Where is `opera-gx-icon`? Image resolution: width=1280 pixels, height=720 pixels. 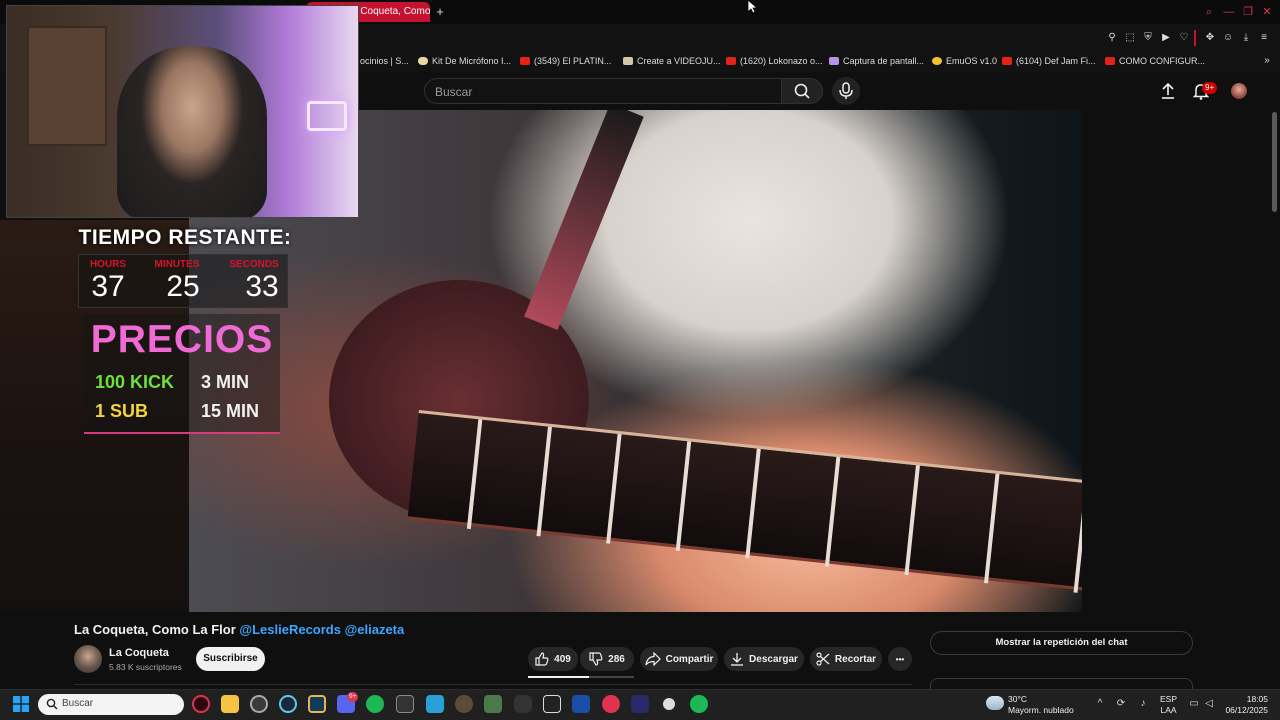
opera-gx-icon is located at coordinates (201, 704).